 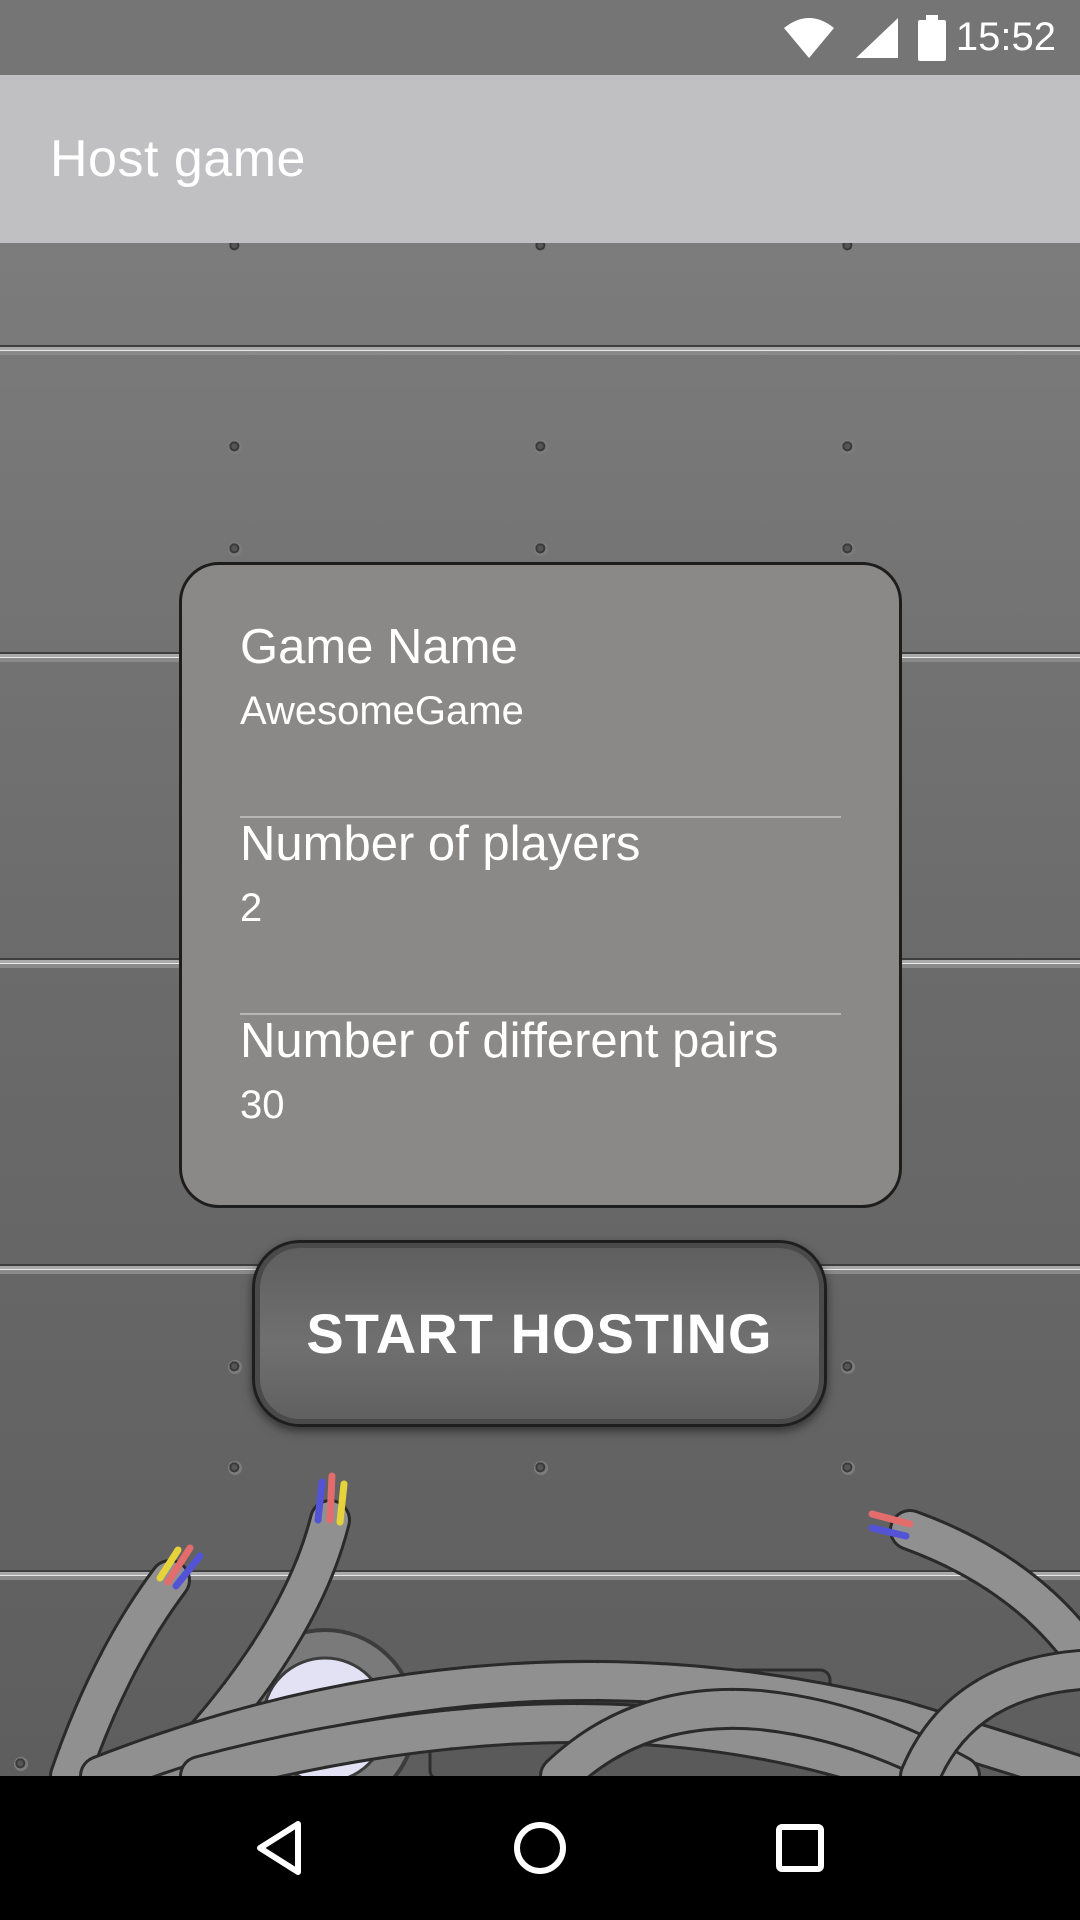 I want to click on game-name-field: Game Name AwesomeGame, so click(x=540, y=719).